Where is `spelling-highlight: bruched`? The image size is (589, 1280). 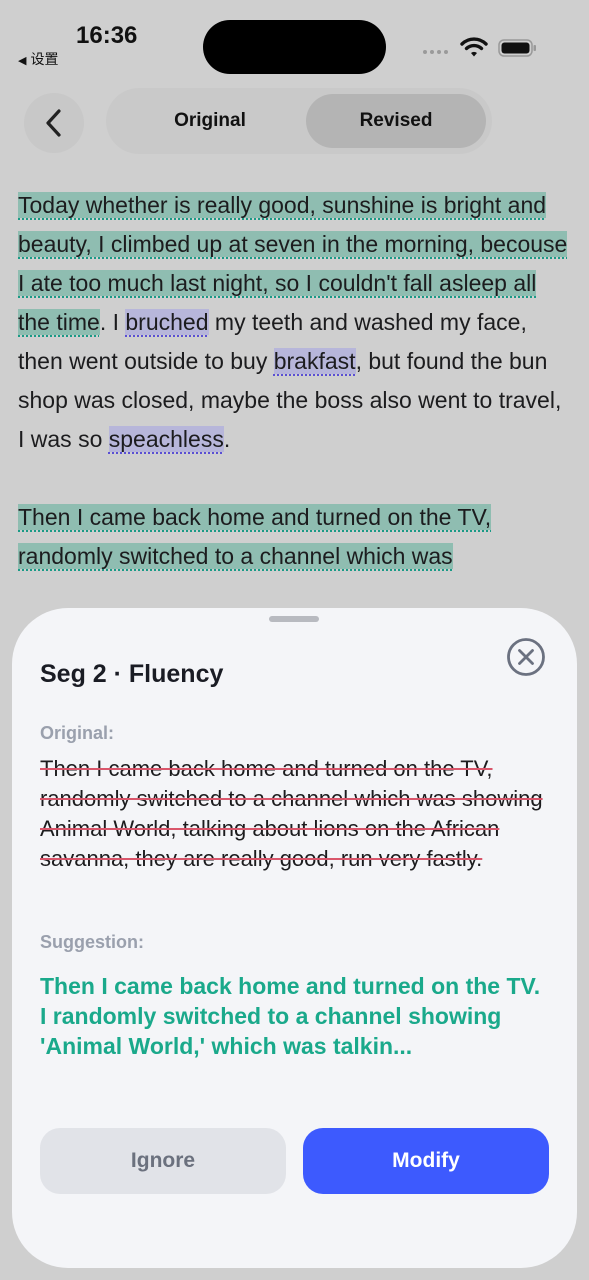
spelling-highlight: bruched is located at coordinates (167, 322).